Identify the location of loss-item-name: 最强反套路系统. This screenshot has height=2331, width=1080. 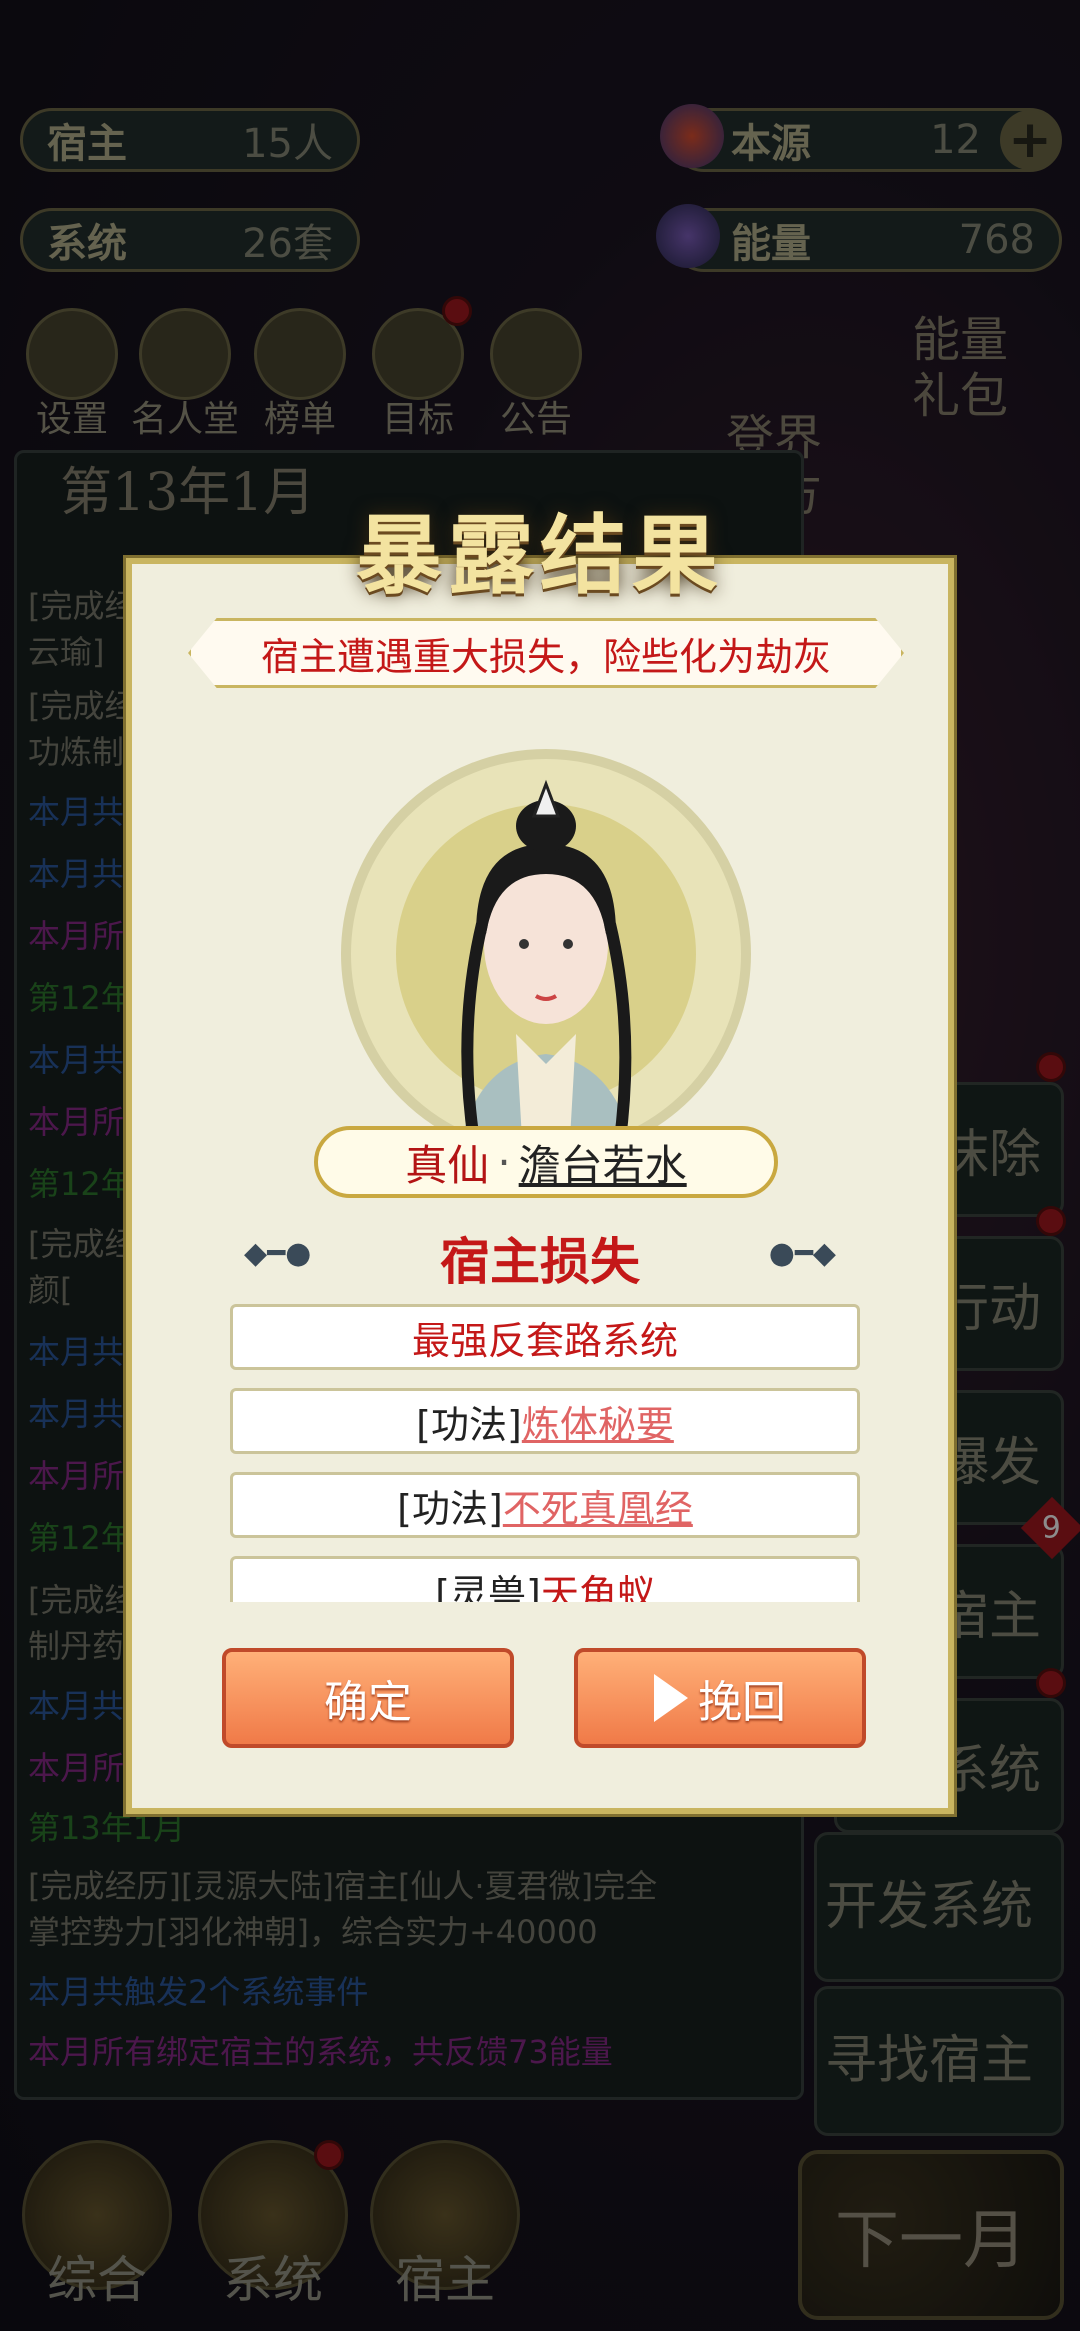
(544, 1340).